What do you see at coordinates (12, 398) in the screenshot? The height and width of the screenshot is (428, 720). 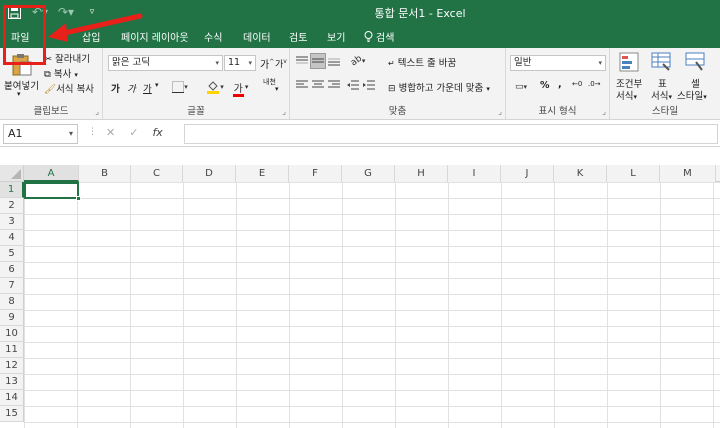 I see `row-header: 14` at bounding box center [12, 398].